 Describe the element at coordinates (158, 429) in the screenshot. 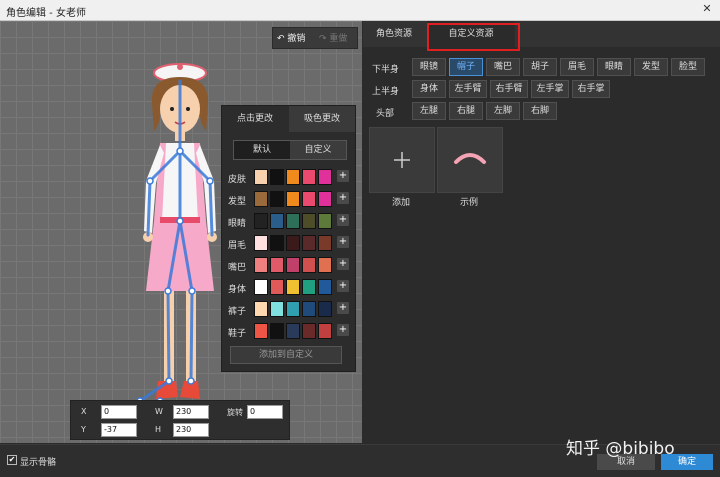

I see `h-label: H` at that location.